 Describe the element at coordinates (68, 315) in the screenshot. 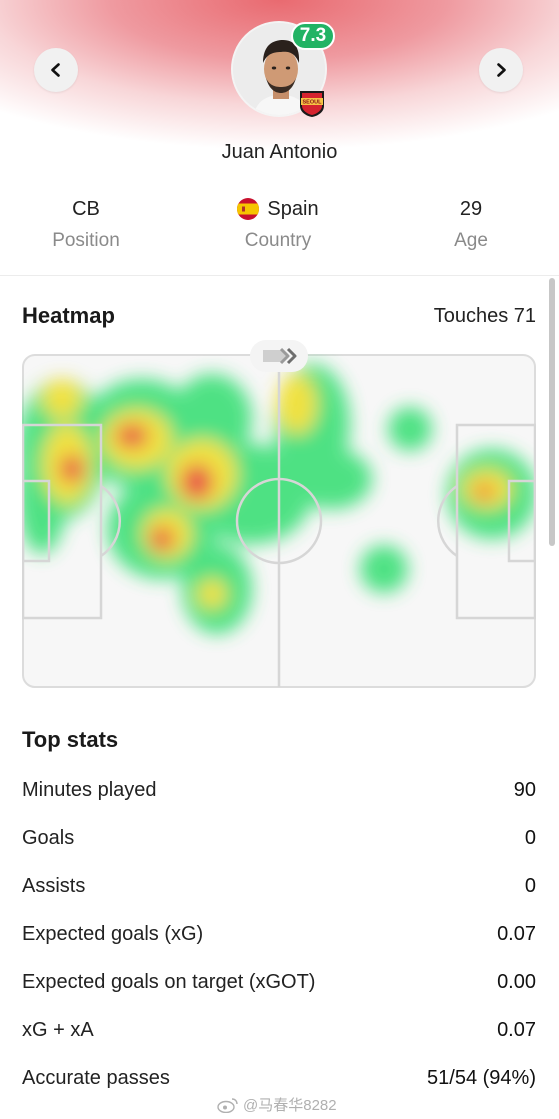

I see `heatmap-title: Heatmap` at that location.